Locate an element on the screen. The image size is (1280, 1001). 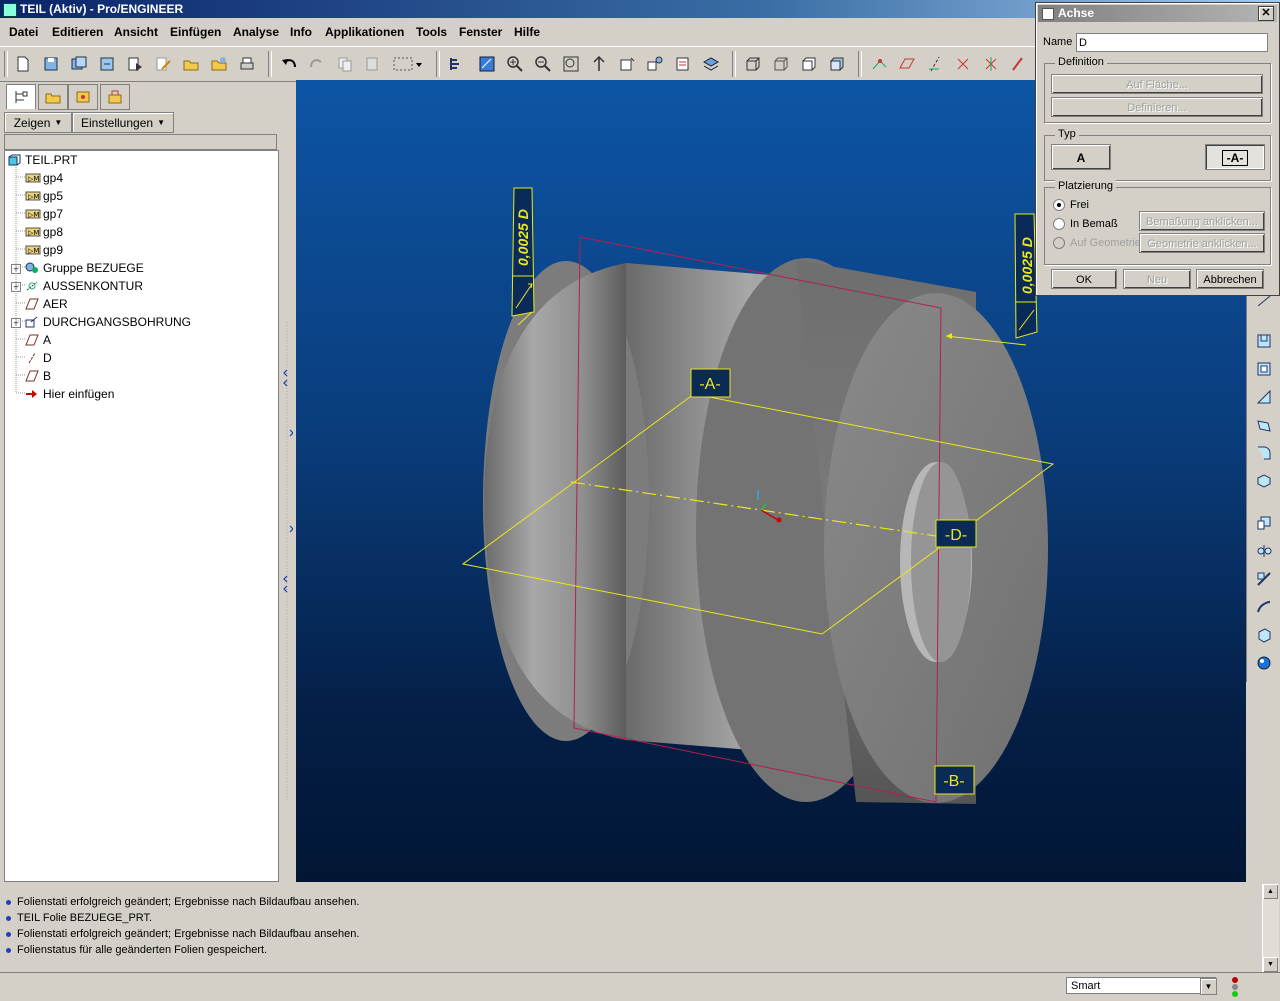
refit-icon is located at coordinates (571, 64).